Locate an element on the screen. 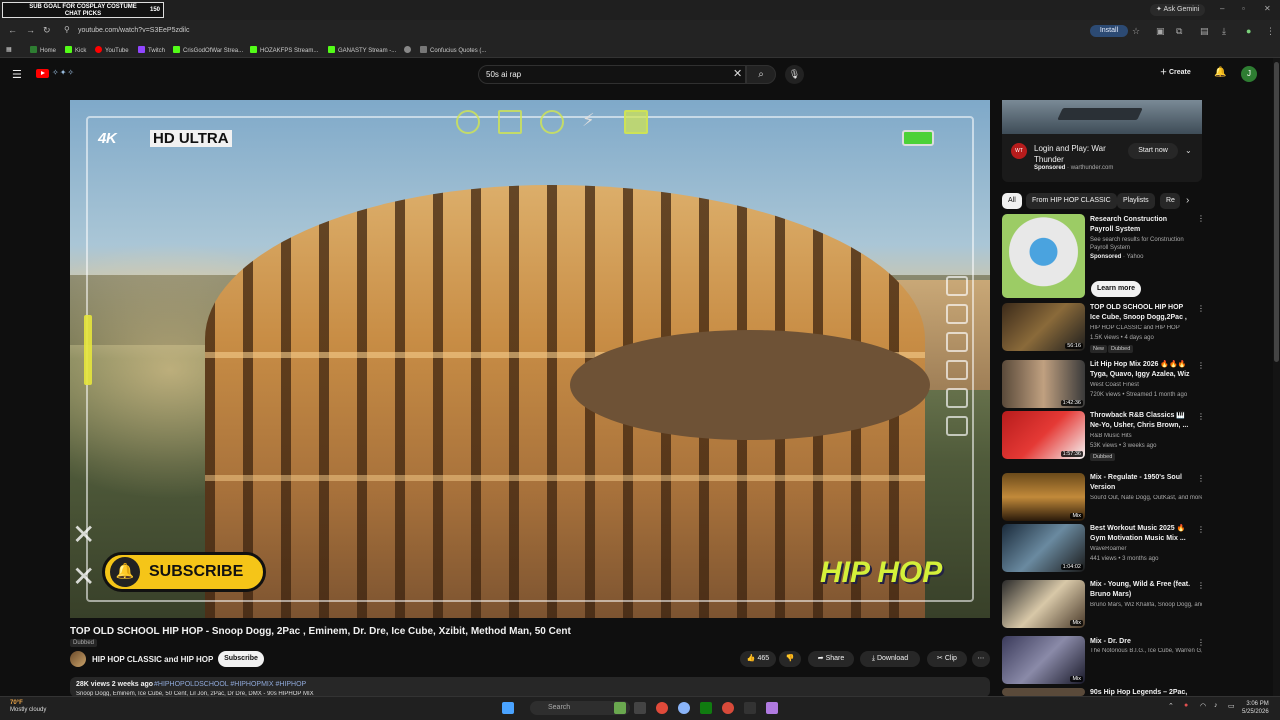 Image resolution: width=1280 pixels, height=720 pixels. ask-gemini-button: ✦ Ask Gemini is located at coordinates (1178, 10).